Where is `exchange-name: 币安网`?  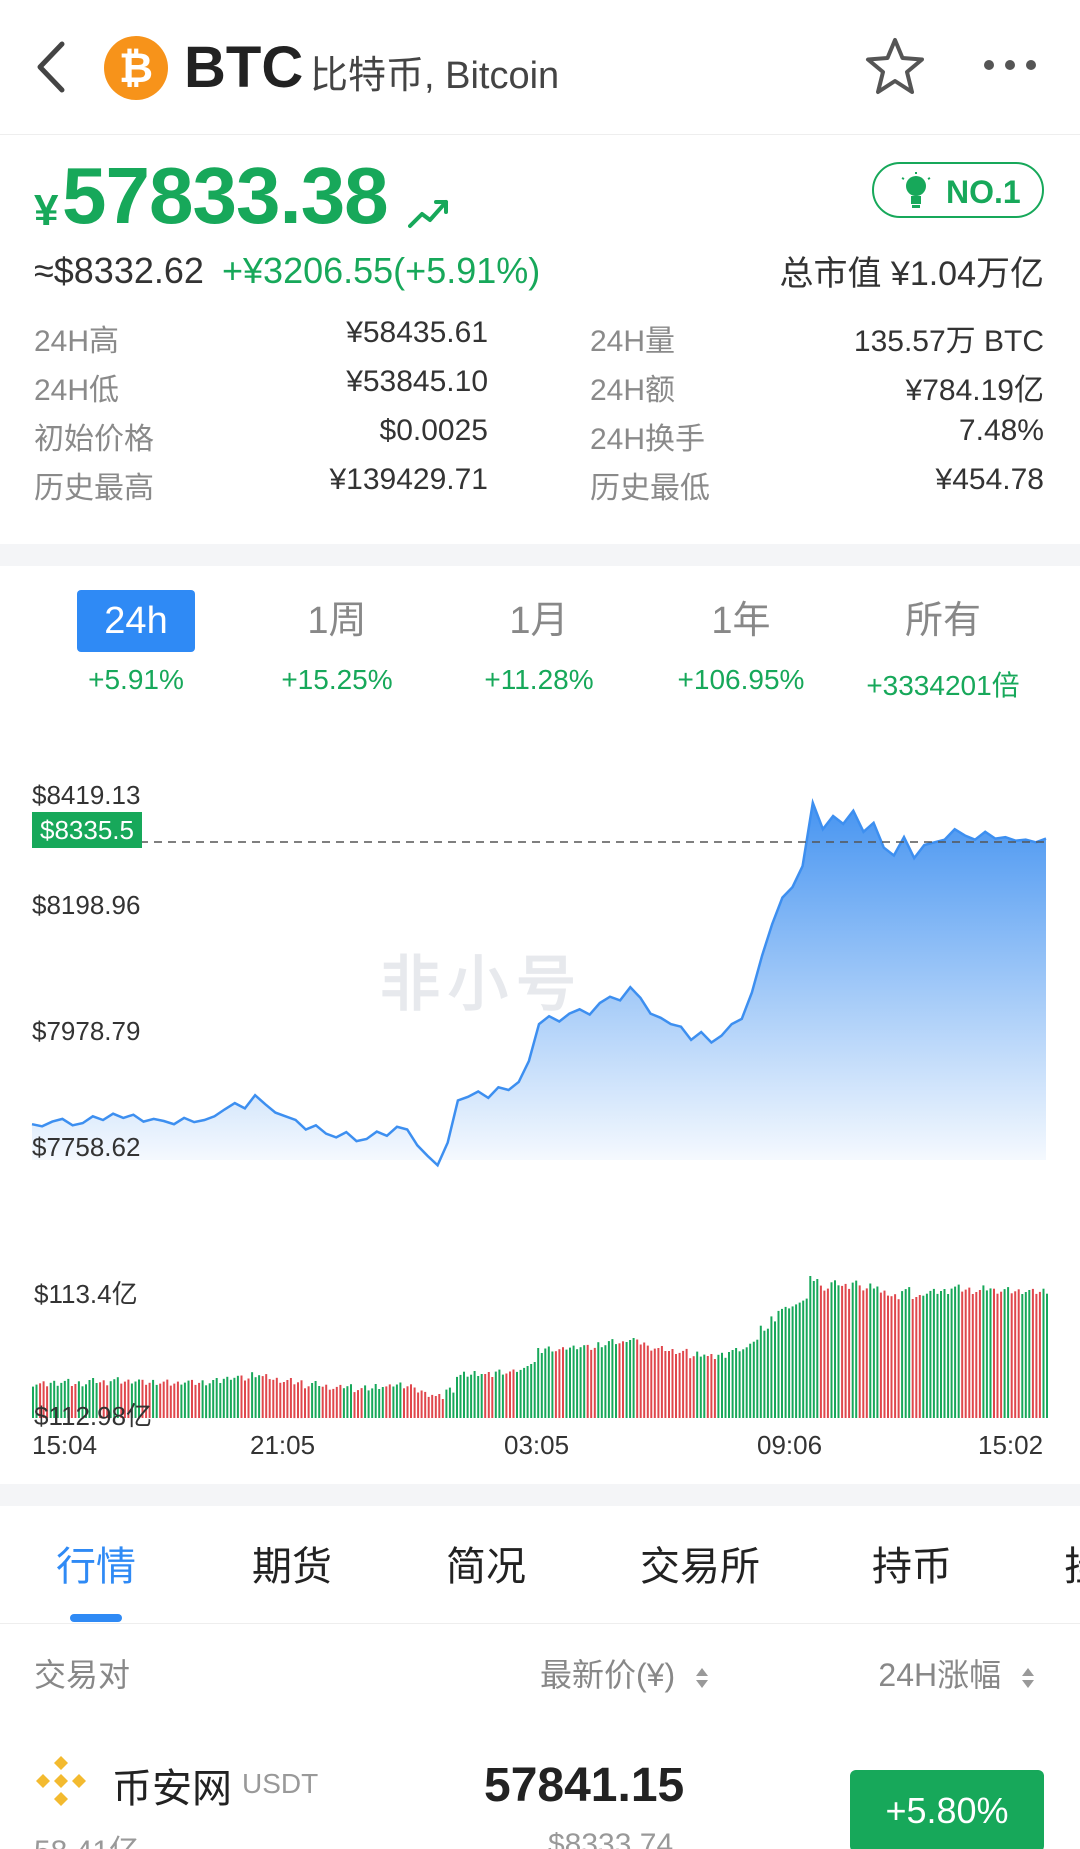
exchange-name: 币安网 is located at coordinates (172, 1789).